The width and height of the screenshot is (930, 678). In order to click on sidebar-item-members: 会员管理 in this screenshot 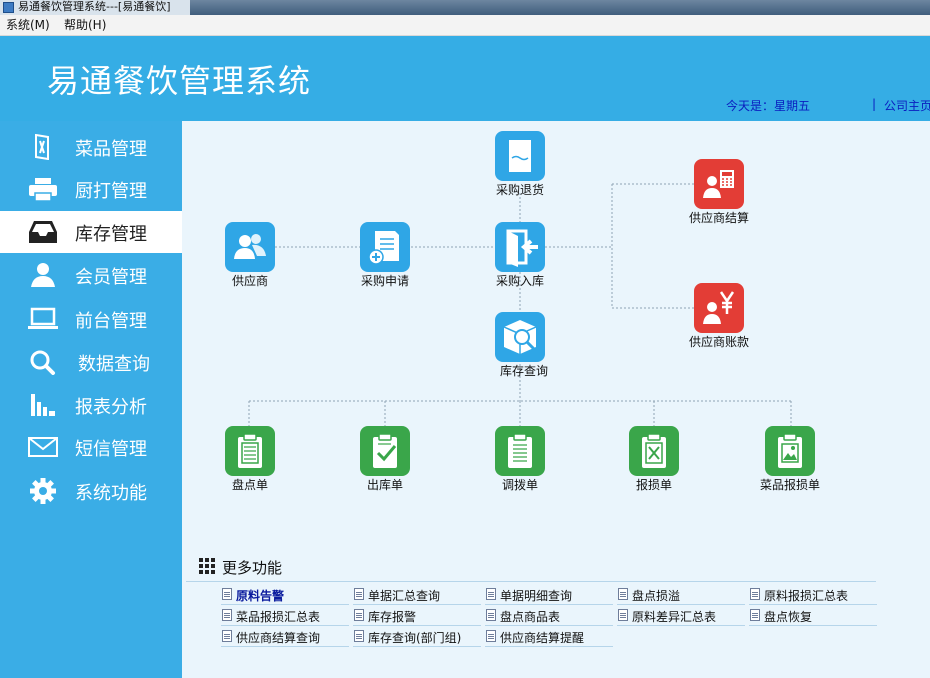, I will do `click(91, 275)`.